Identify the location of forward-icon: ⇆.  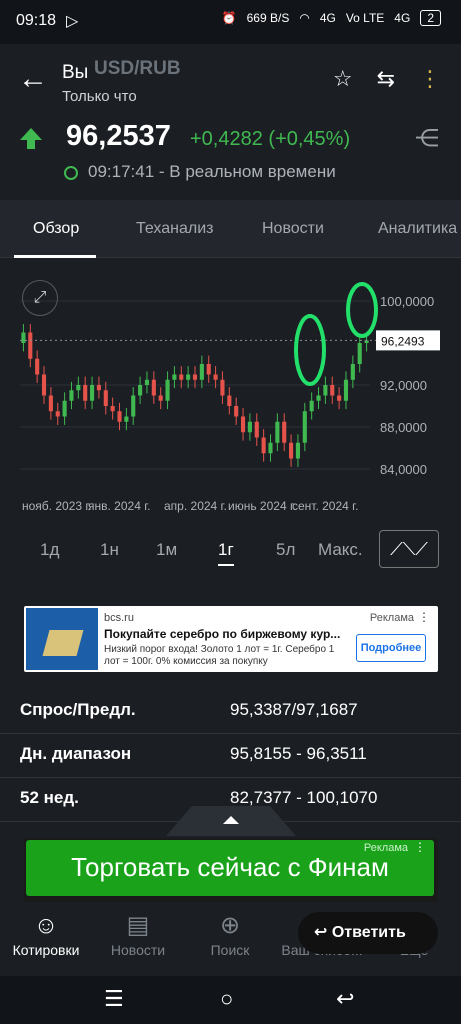
(386, 79).